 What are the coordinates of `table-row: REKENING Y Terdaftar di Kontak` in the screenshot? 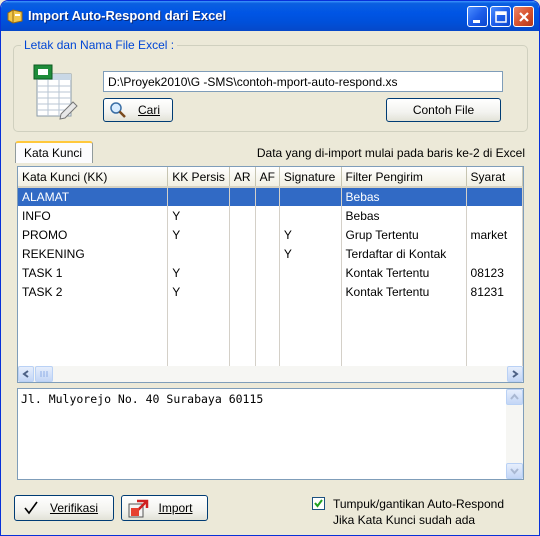 It's located at (270, 253).